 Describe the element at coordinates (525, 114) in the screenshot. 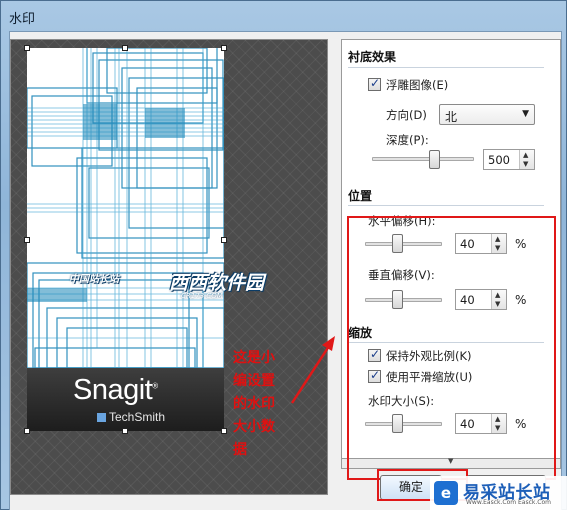

I see `chevron-down-icon: ▼` at that location.